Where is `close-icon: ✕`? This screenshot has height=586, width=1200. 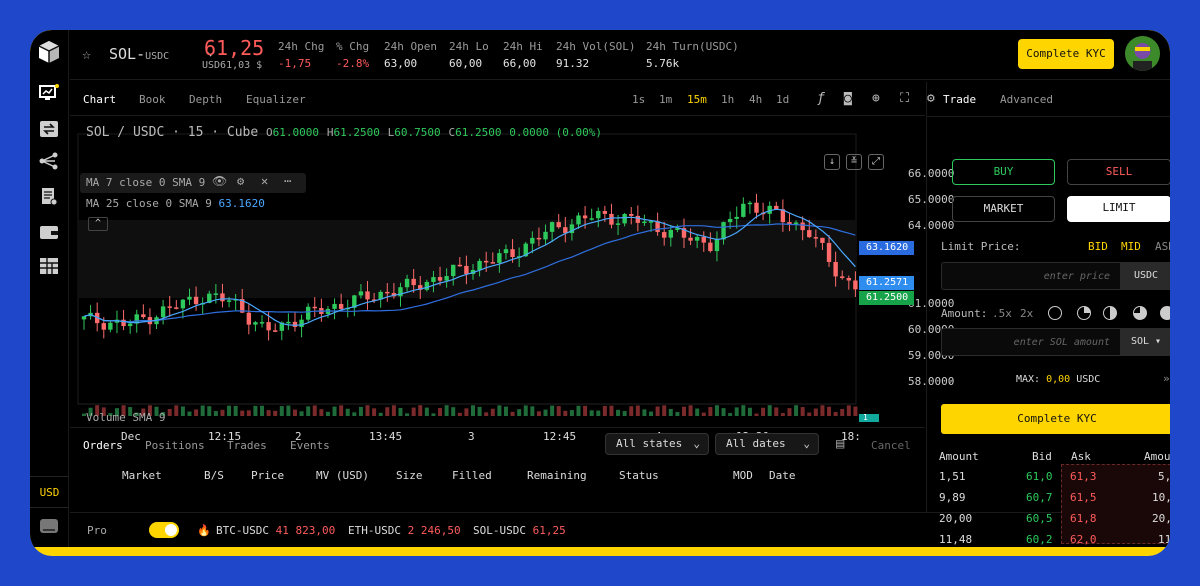 close-icon: ✕ is located at coordinates (264, 181).